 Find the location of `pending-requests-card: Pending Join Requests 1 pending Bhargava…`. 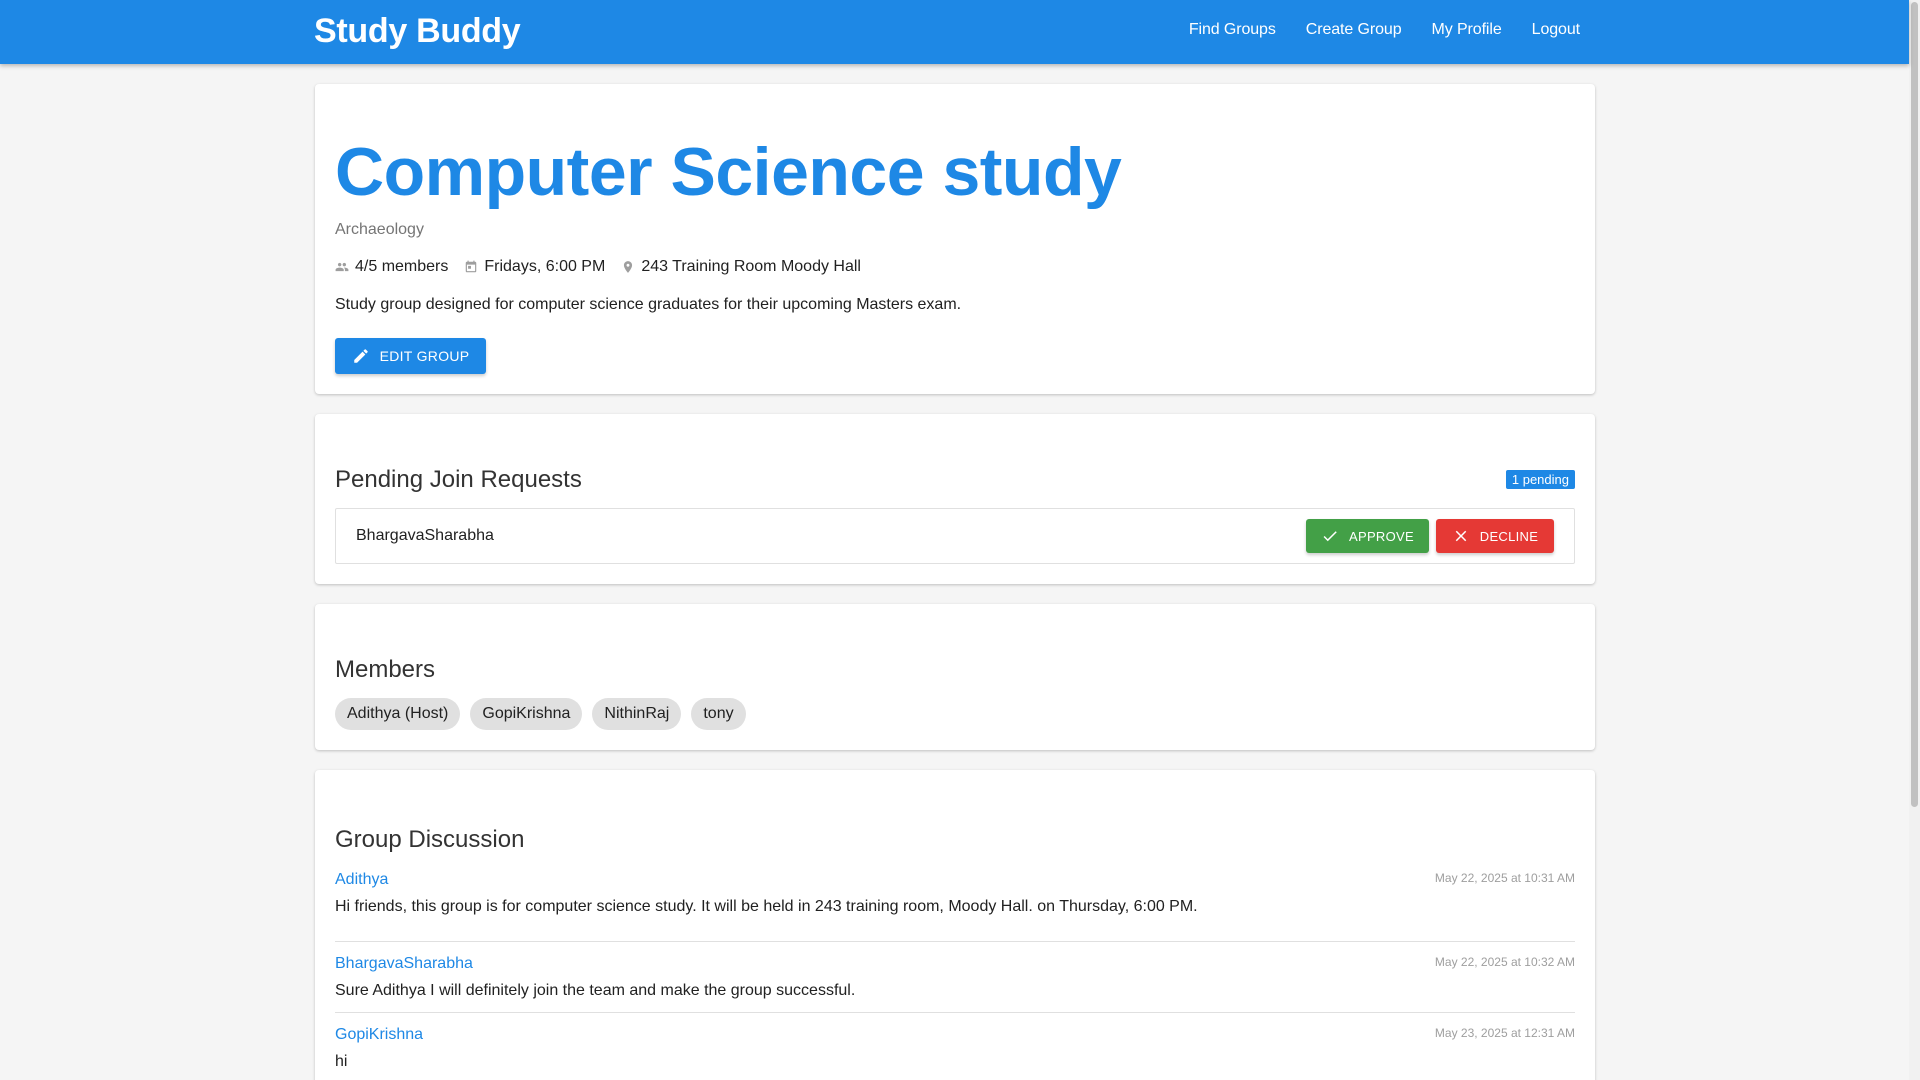

pending-requests-card: Pending Join Requests 1 pending Bhargava… is located at coordinates (955, 499).